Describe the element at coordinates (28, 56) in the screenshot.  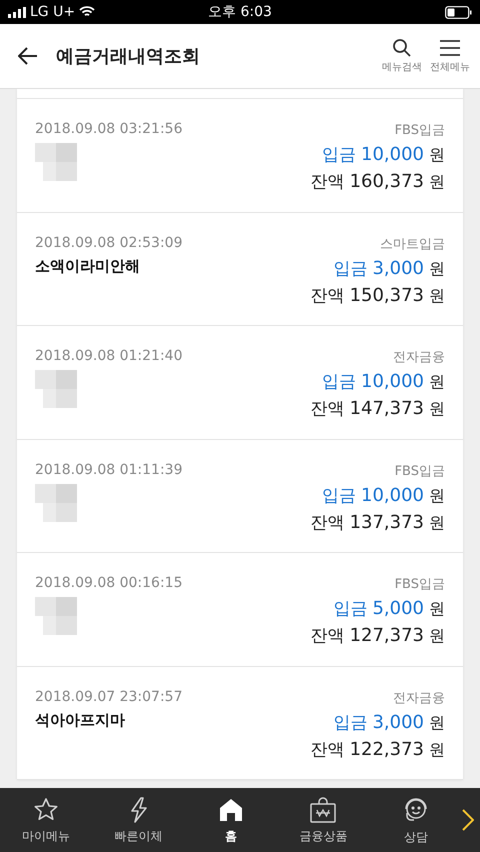
I see `back-arrow-icon` at that location.